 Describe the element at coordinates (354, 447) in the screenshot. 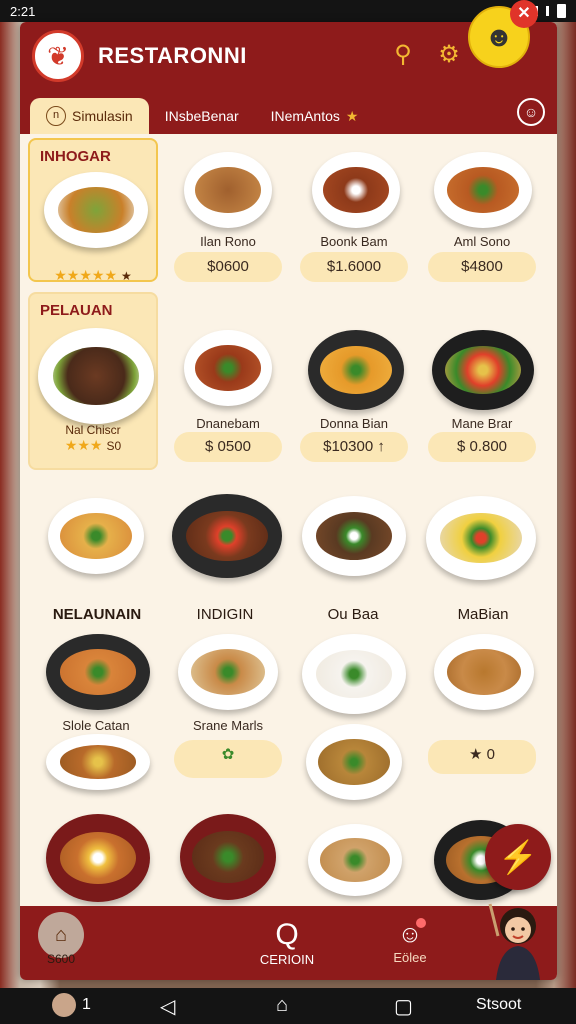

I see `price-pill: $10300 ↑` at that location.